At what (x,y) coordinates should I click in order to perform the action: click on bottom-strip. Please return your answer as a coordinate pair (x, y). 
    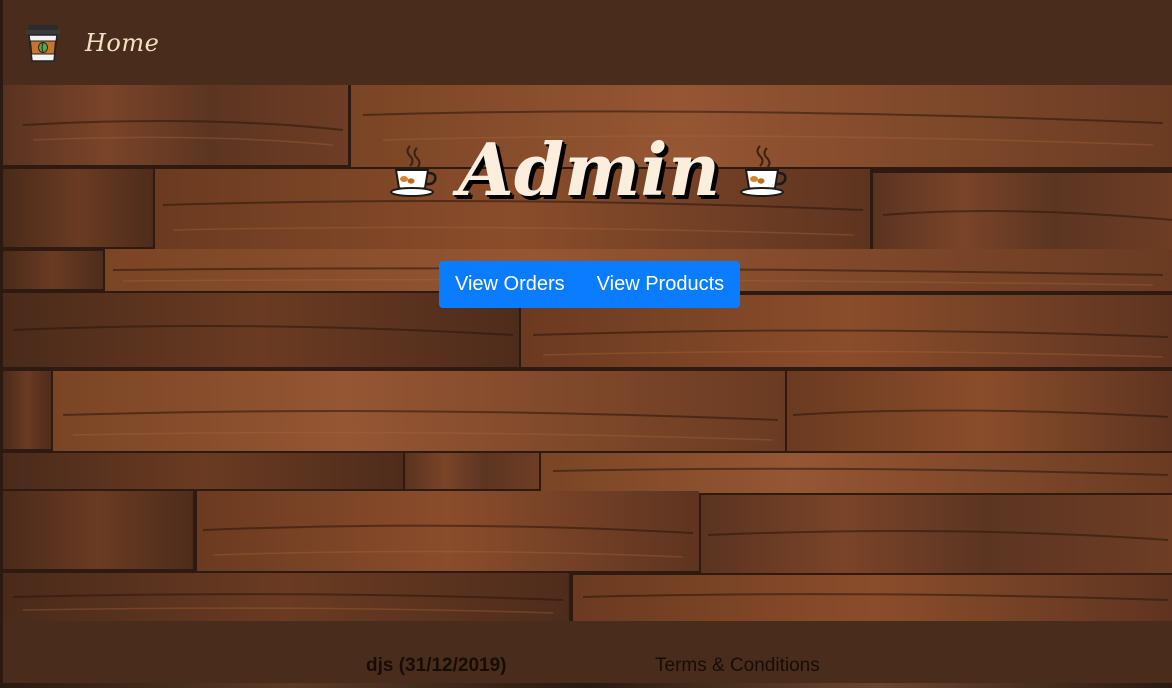
    Looking at the image, I should click on (586, 685).